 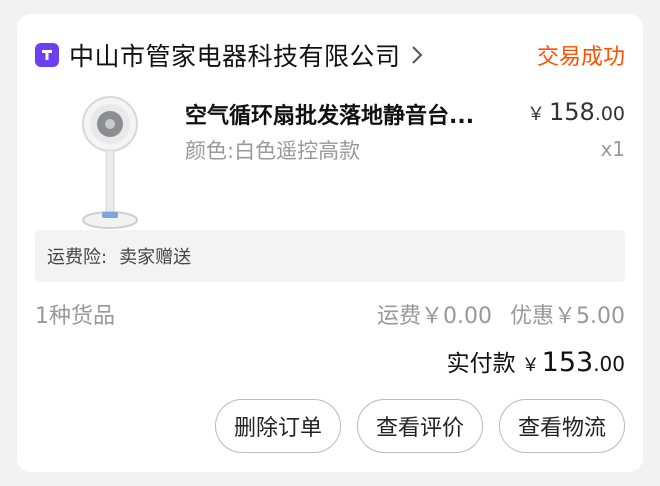 What do you see at coordinates (155, 257) in the screenshot?
I see `insurance-value: 卖家赠送` at bounding box center [155, 257].